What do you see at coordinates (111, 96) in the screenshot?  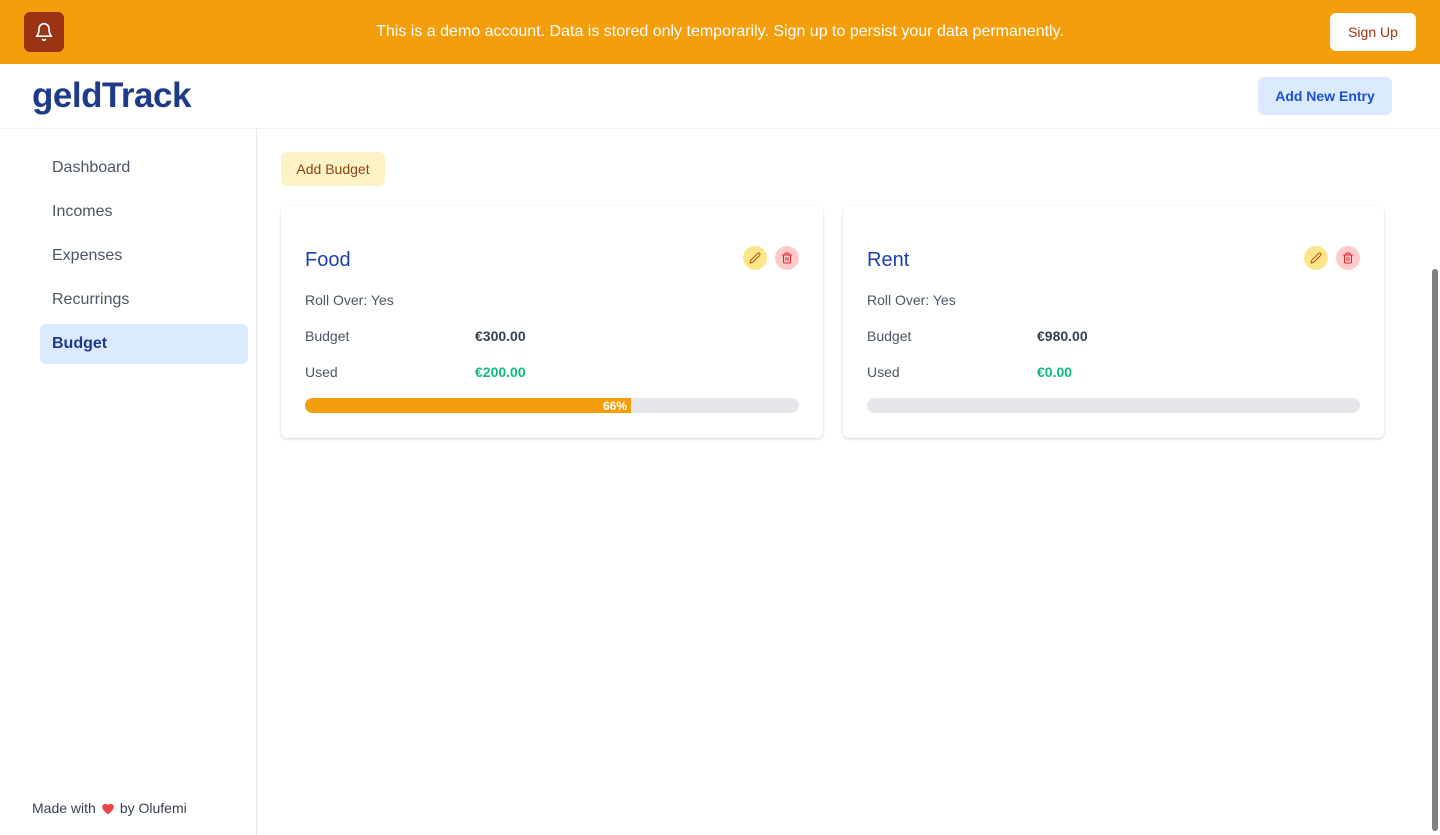 I see `app-logo: geldTrack` at bounding box center [111, 96].